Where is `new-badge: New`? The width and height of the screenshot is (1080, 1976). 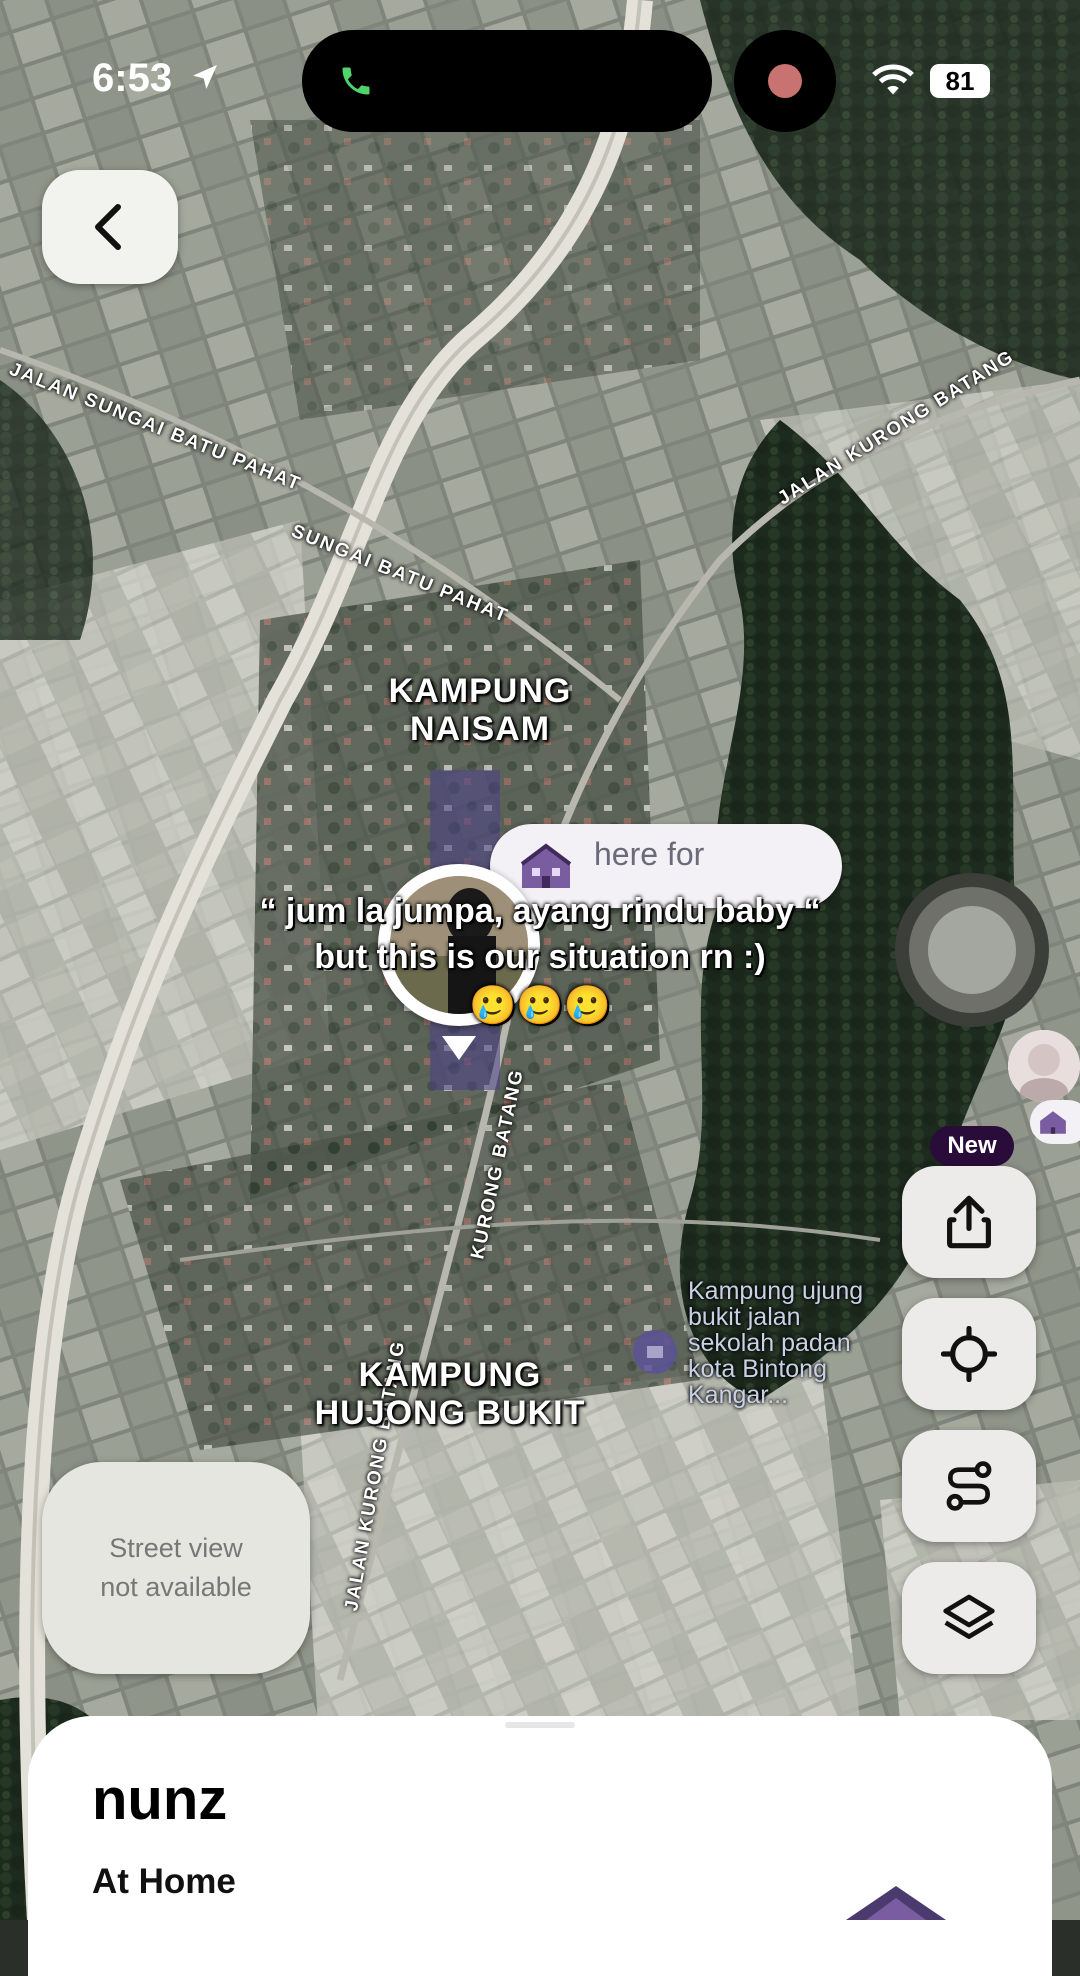
new-badge: New is located at coordinates (972, 1146).